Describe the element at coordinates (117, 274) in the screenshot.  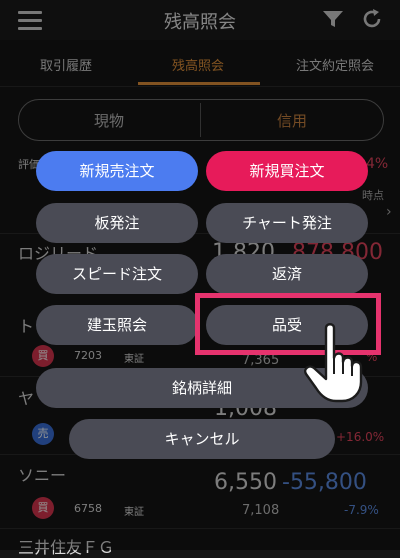
I see `speed-order-button: スピード注文` at that location.